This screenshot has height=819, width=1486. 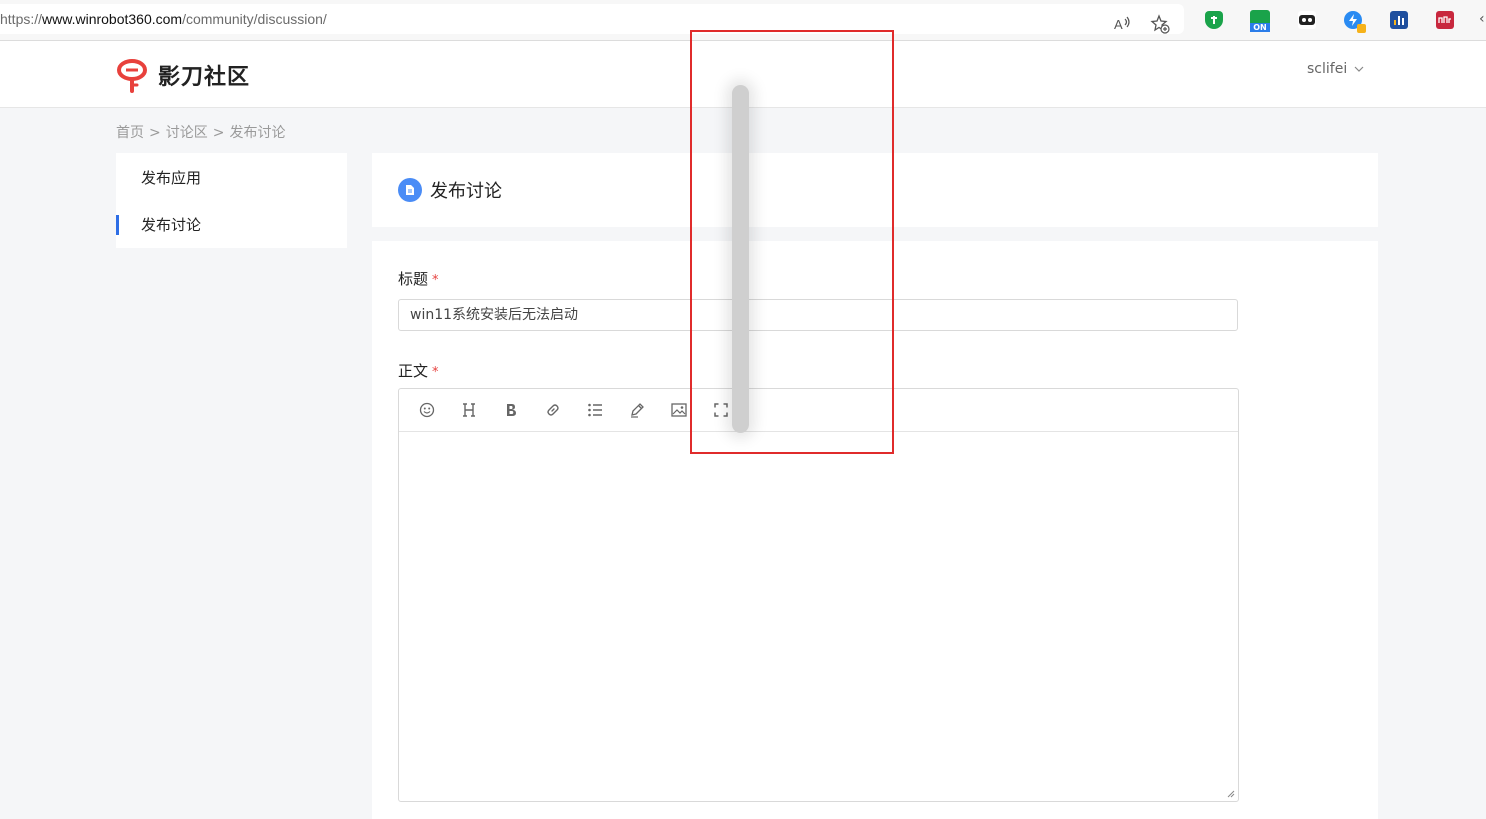 What do you see at coordinates (254, 19) in the screenshot?
I see `url-path: /community/discussion/` at bounding box center [254, 19].